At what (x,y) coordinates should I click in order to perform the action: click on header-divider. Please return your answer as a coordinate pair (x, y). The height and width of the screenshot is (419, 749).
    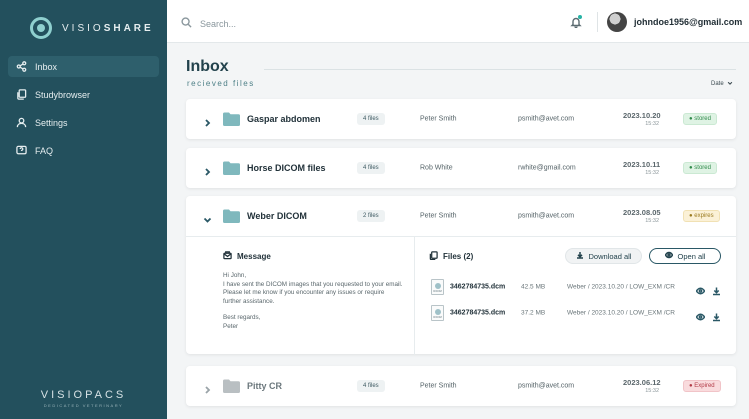
    Looking at the image, I should click on (597, 22).